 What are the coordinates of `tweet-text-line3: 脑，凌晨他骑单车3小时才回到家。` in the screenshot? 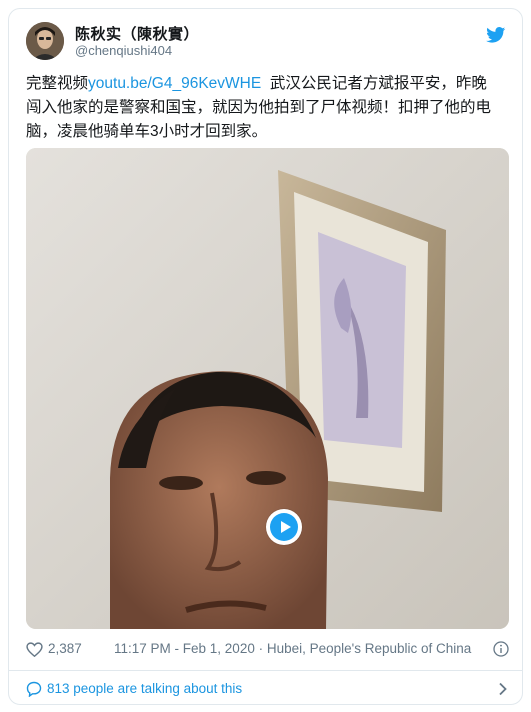 It's located at (147, 131).